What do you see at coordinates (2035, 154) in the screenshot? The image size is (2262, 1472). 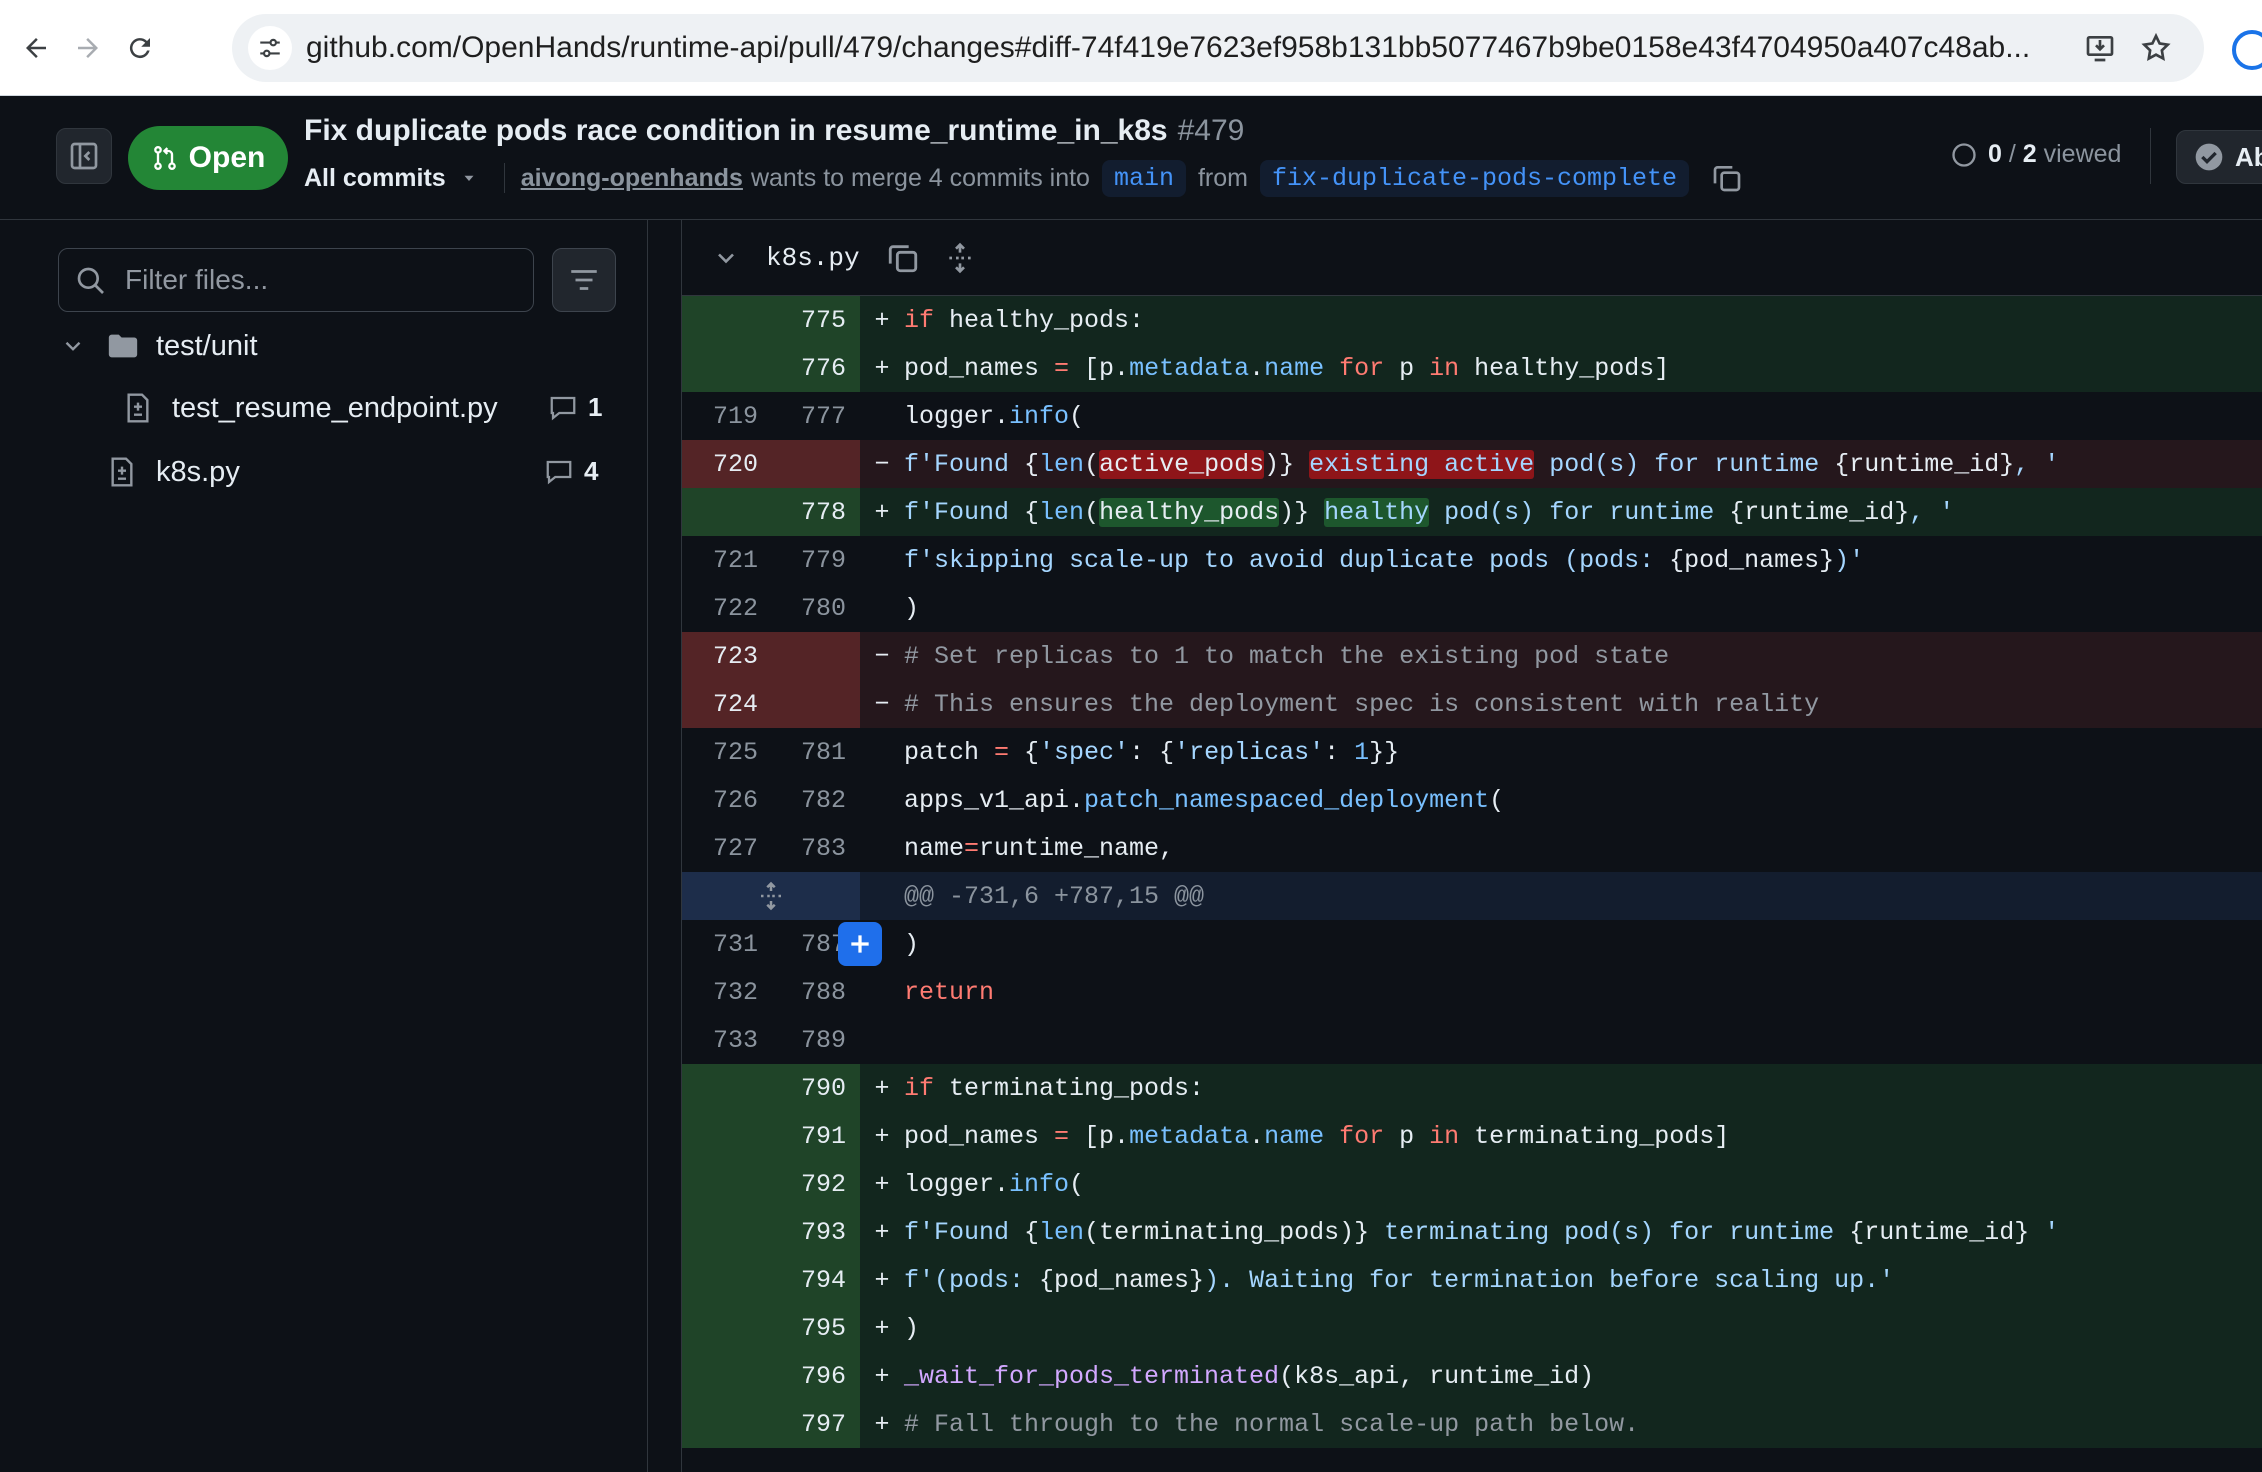 I see `viewed-progress: 0 / 2 viewed` at bounding box center [2035, 154].